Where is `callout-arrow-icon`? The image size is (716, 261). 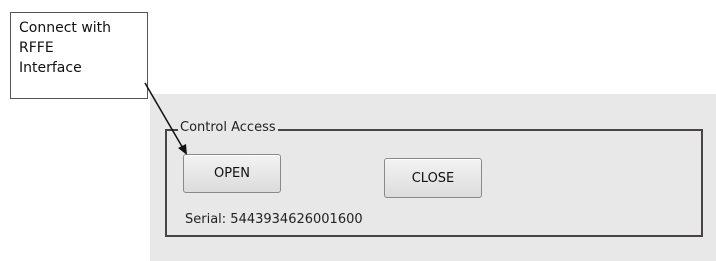 callout-arrow-icon is located at coordinates (165, 118).